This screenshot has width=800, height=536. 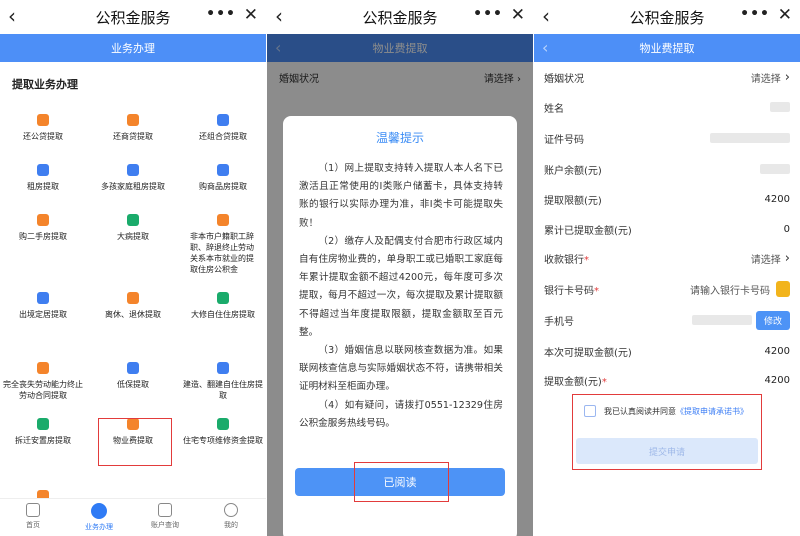 I want to click on tab-bar: 首页 业务办理 账户查询 我的, so click(x=133, y=517).